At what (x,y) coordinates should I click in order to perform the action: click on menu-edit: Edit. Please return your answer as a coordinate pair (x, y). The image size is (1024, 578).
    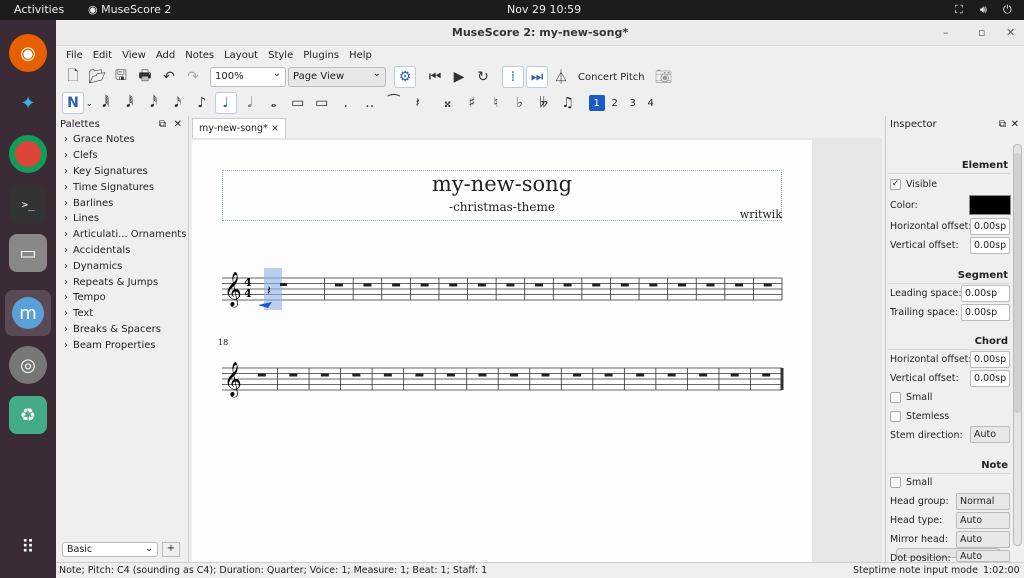
    Looking at the image, I should click on (102, 55).